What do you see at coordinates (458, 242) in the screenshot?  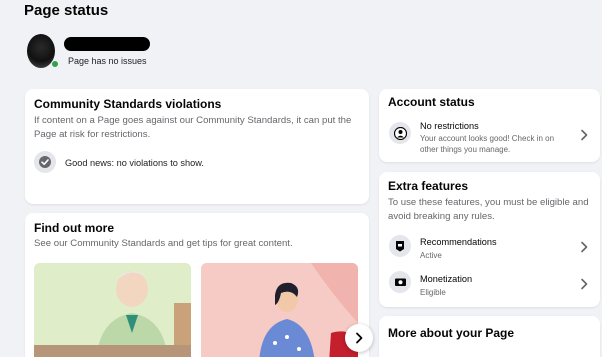 I see `recommendations-label: Recommendations` at bounding box center [458, 242].